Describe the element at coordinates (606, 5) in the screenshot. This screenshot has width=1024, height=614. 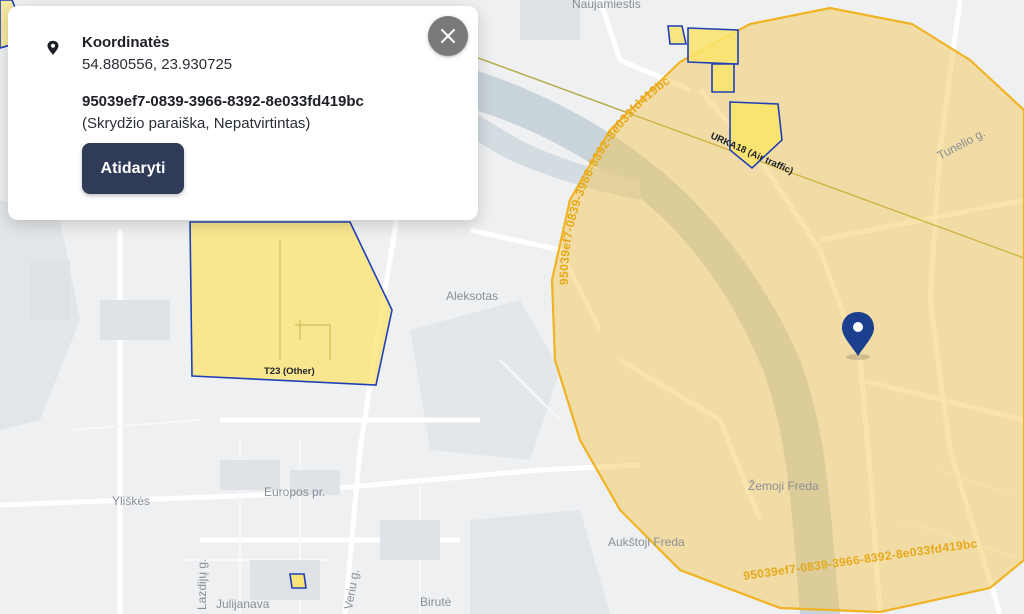
I see `label-naujamiestis: Naujamiestis` at that location.